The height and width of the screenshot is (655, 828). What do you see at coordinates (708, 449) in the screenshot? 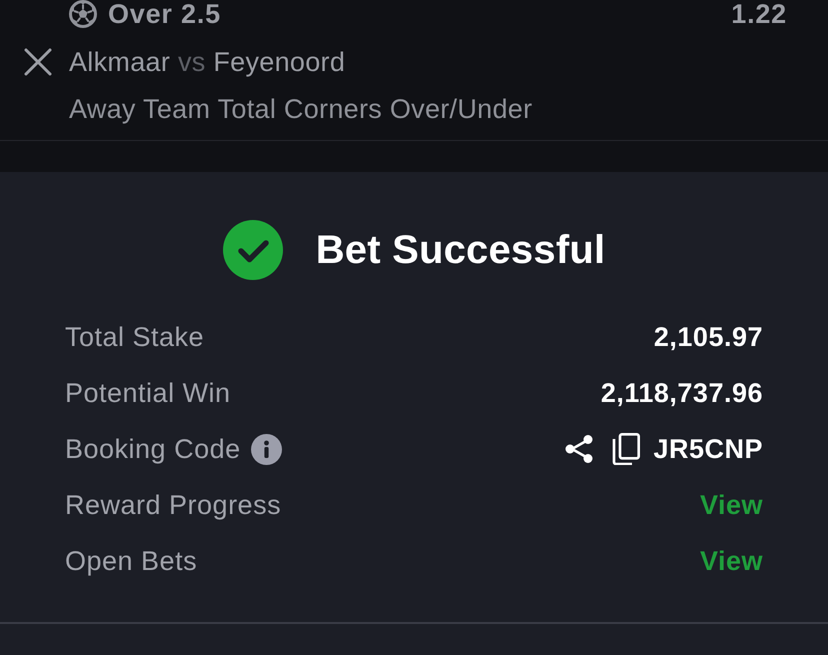
I see `booking-code: JR5CNP` at bounding box center [708, 449].